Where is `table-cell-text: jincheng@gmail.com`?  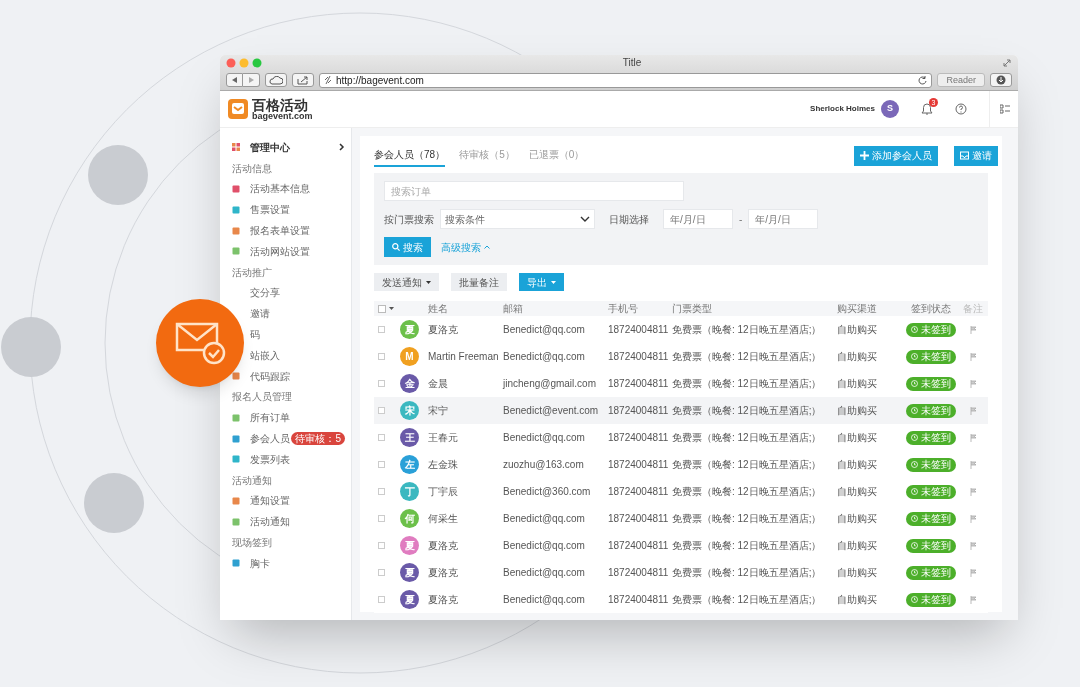 table-cell-text: jincheng@gmail.com is located at coordinates (550, 384).